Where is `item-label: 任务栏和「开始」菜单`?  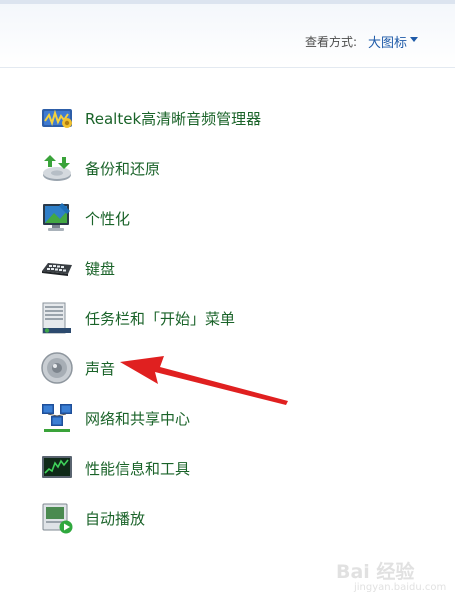 item-label: 任务栏和「开始」菜单 is located at coordinates (160, 319).